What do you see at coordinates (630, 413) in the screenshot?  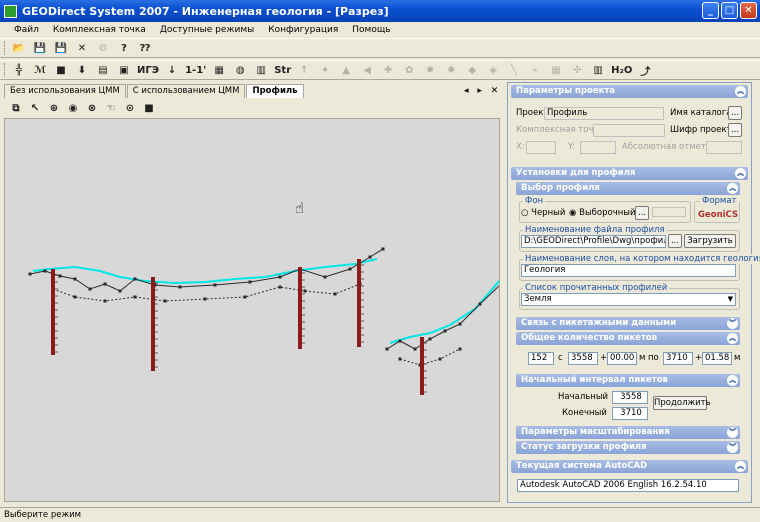 I see `end-field: 3710` at bounding box center [630, 413].